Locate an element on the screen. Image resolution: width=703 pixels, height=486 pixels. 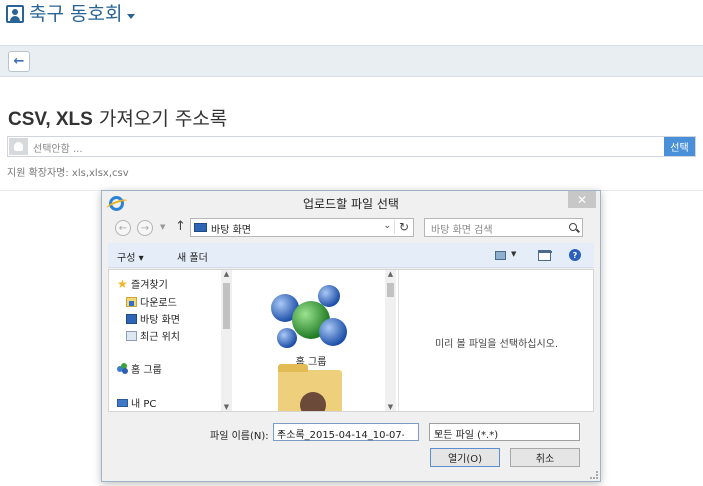
up-arrow-icon: ↑ is located at coordinates (180, 226).